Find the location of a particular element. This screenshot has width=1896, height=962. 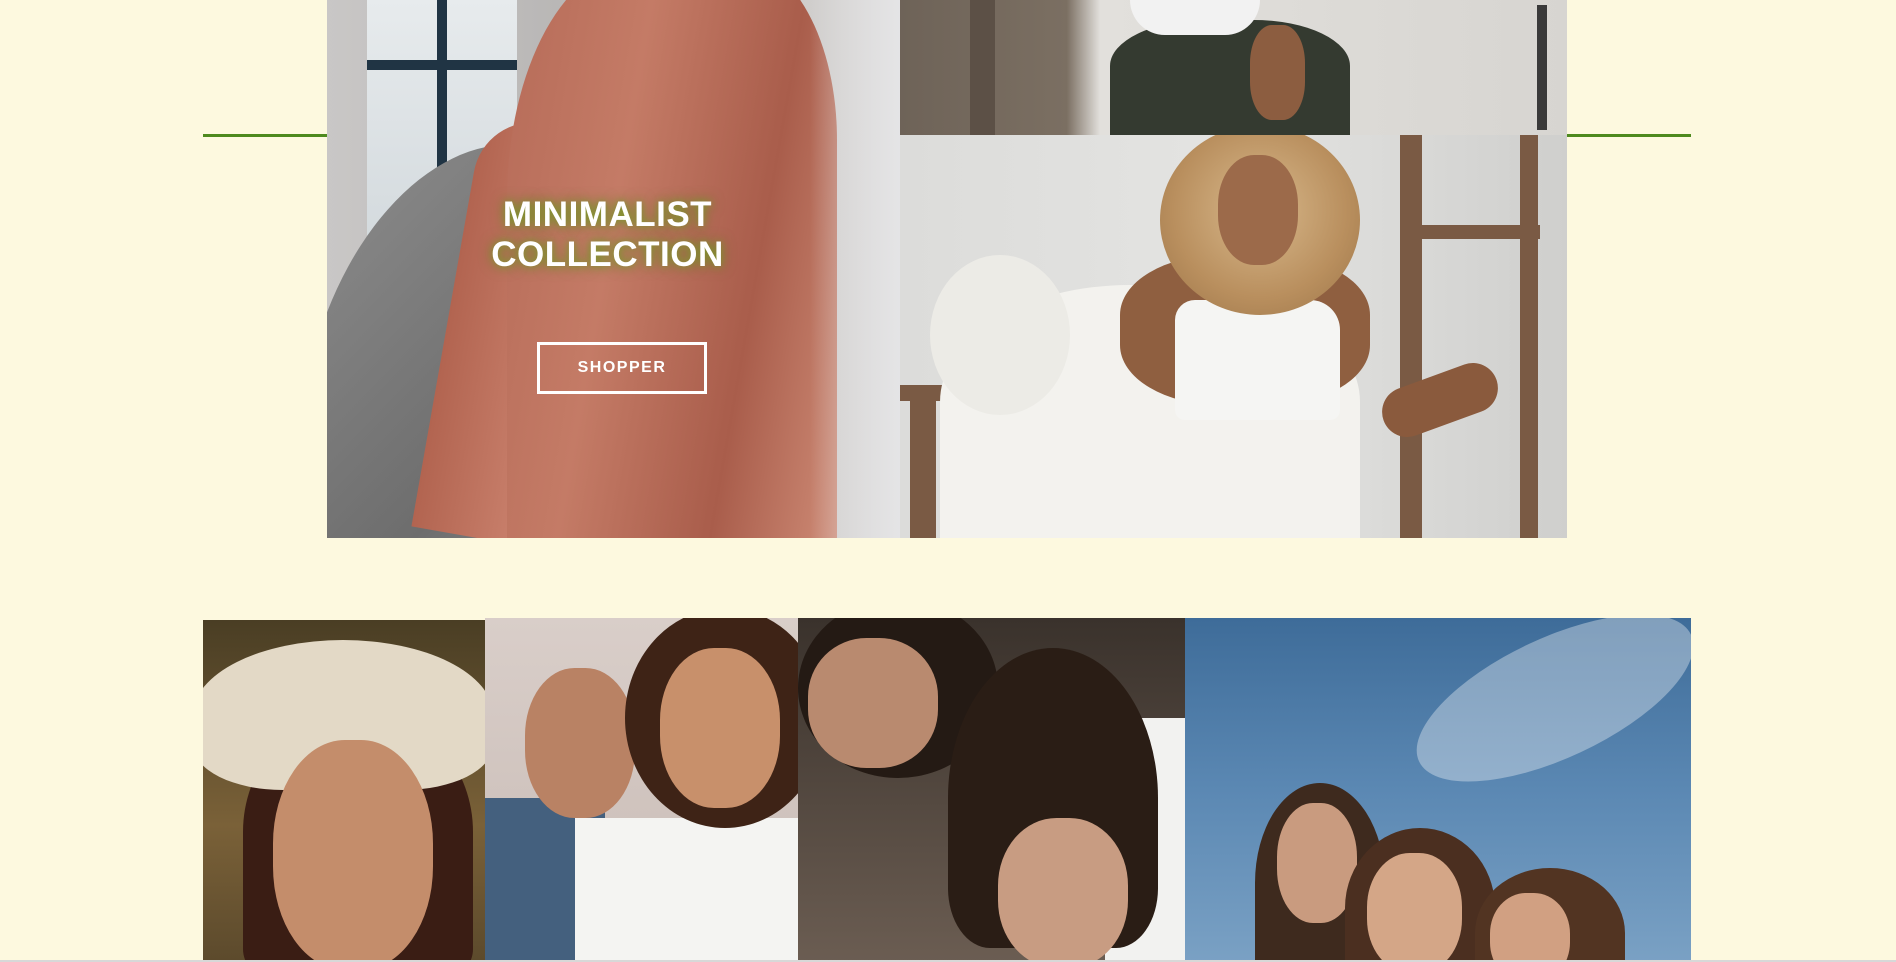

image-edge-shade is located at coordinates (855, 269).